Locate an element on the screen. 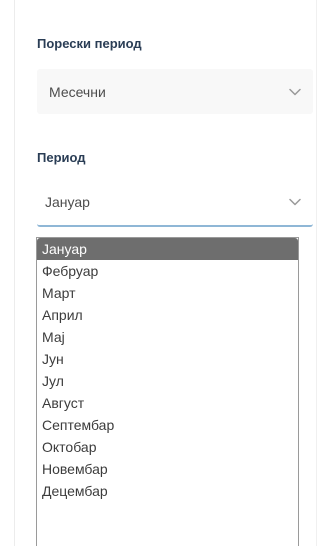 Image resolution: width=327 pixels, height=546 pixels. period-option: Март is located at coordinates (167, 293).